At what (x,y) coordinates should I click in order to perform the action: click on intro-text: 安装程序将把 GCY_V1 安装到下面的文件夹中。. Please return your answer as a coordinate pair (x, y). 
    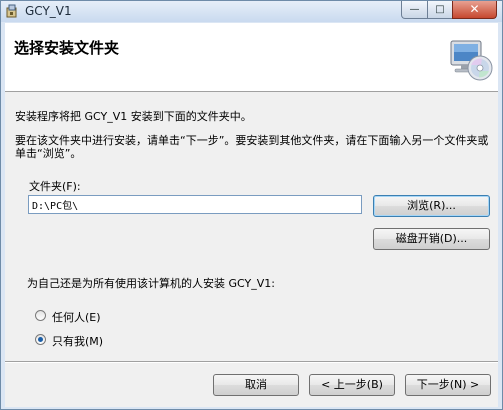
    Looking at the image, I should click on (133, 116).